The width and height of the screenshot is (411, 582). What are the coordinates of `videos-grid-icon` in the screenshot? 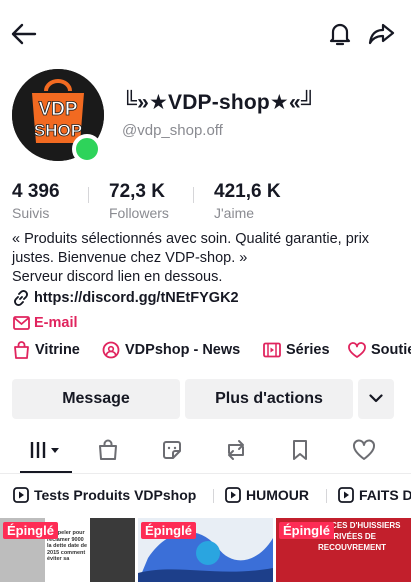 It's located at (46, 452).